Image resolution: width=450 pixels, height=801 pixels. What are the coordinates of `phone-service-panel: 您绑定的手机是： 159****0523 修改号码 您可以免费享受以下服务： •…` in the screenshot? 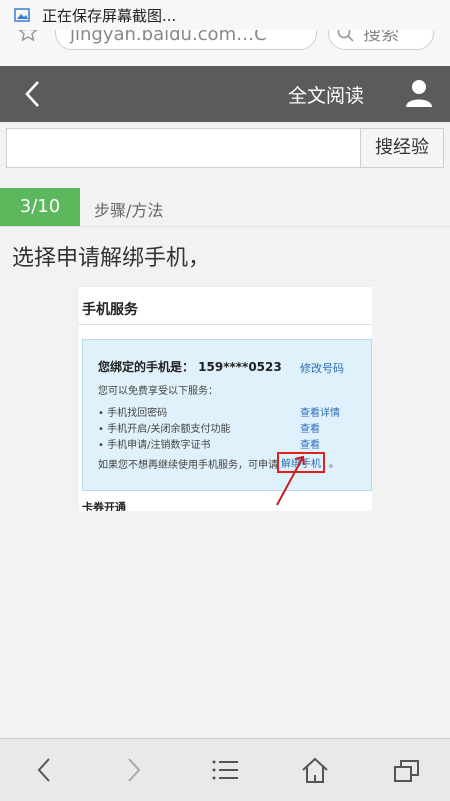 It's located at (227, 415).